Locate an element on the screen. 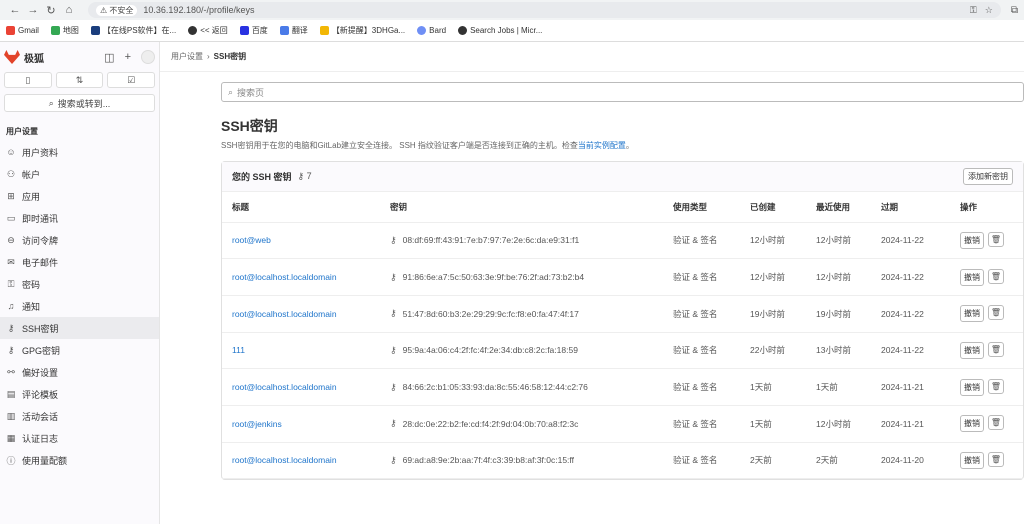 Image resolution: width=1024 pixels, height=524 pixels. sidebar-item-tokens: ⊖ 访问令牌 is located at coordinates (79, 240).